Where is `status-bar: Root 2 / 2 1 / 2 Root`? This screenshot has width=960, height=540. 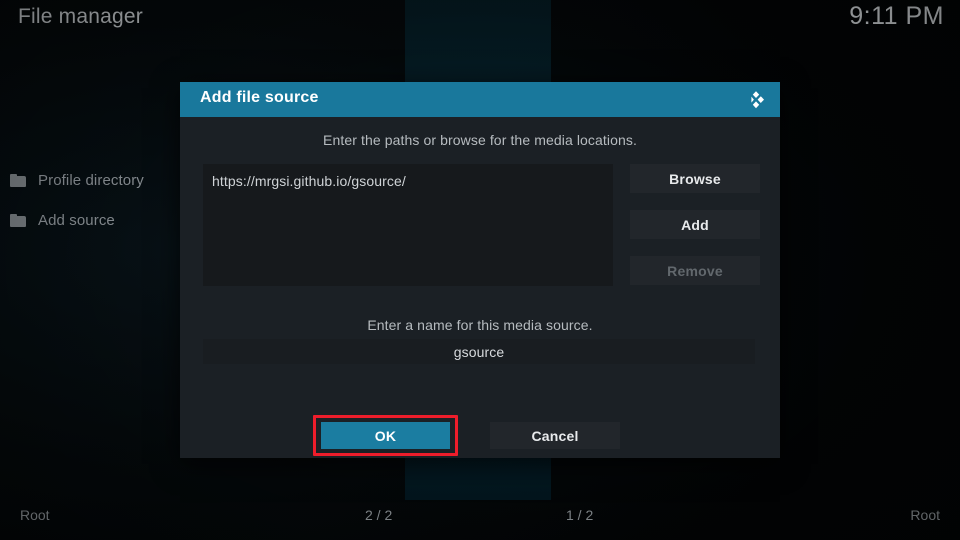 status-bar: Root 2 / 2 1 / 2 Root is located at coordinates (480, 518).